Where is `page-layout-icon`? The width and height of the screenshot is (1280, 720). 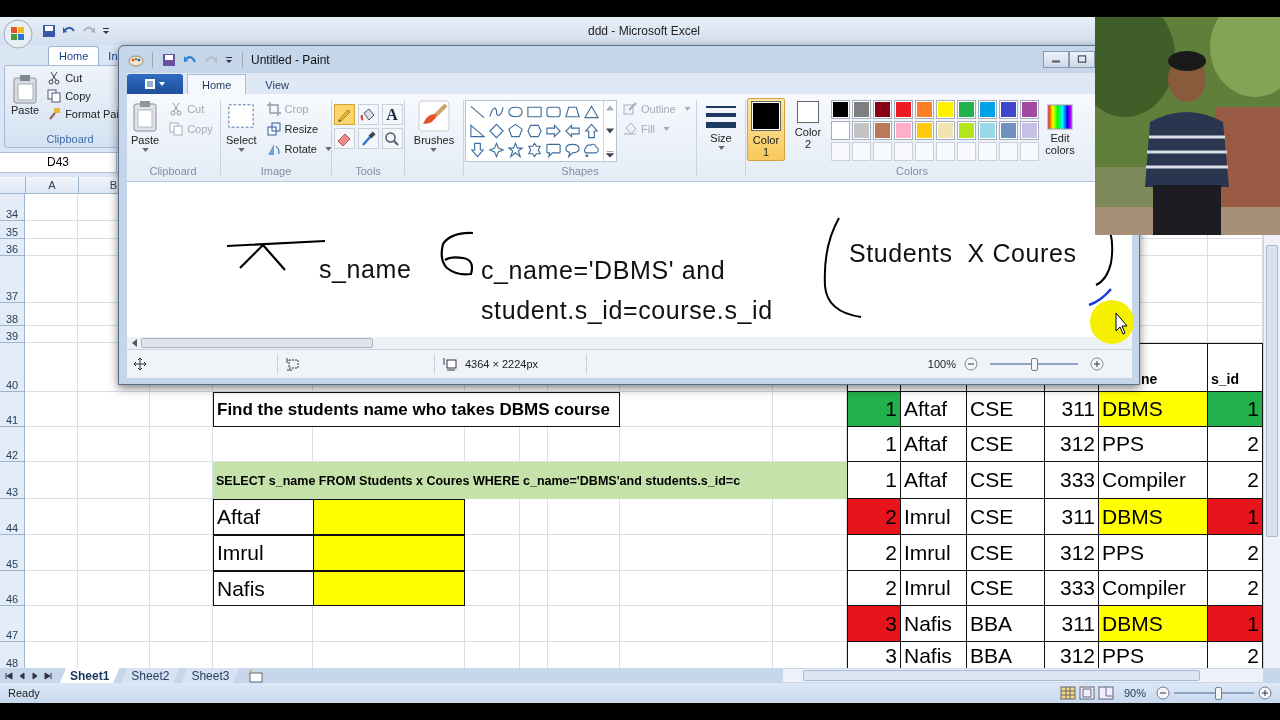
page-layout-icon is located at coordinates (1086, 693).